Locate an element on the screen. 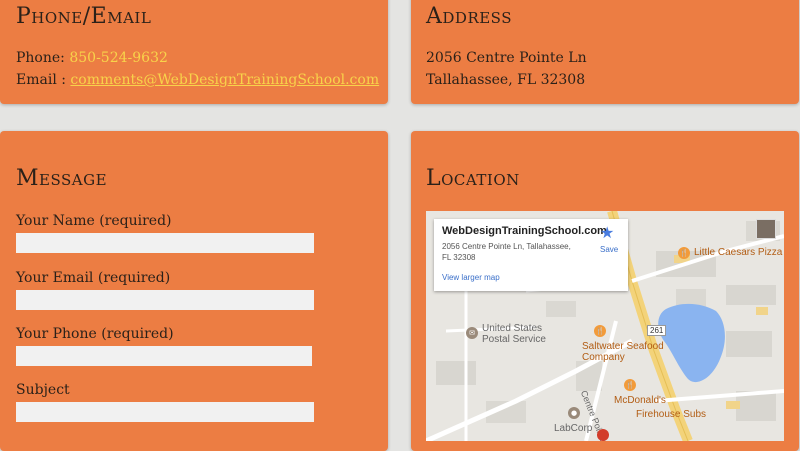 The image size is (800, 451). phone-field-label: Your Phone (required) is located at coordinates (95, 334).